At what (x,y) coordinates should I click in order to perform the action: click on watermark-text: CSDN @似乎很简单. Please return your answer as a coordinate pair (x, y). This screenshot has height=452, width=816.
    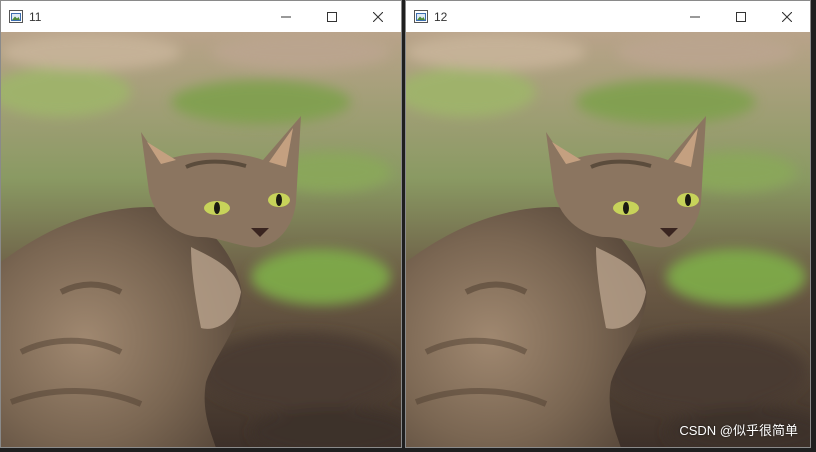
    Looking at the image, I should click on (738, 430).